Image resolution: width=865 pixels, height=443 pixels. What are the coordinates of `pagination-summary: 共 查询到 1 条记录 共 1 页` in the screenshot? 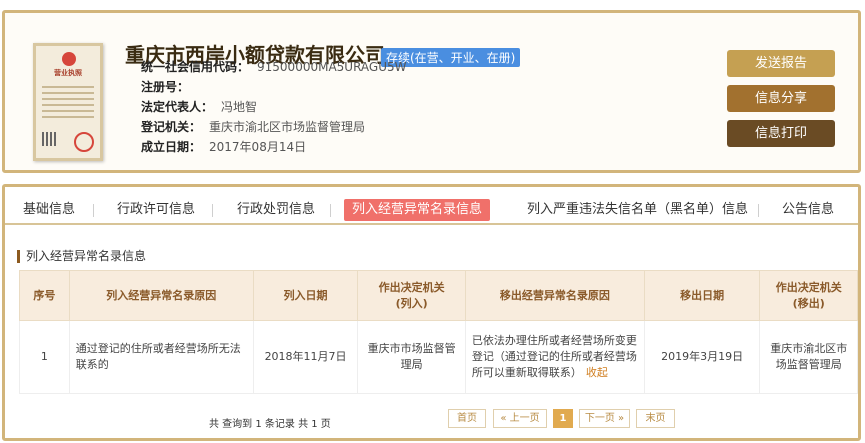 It's located at (270, 424).